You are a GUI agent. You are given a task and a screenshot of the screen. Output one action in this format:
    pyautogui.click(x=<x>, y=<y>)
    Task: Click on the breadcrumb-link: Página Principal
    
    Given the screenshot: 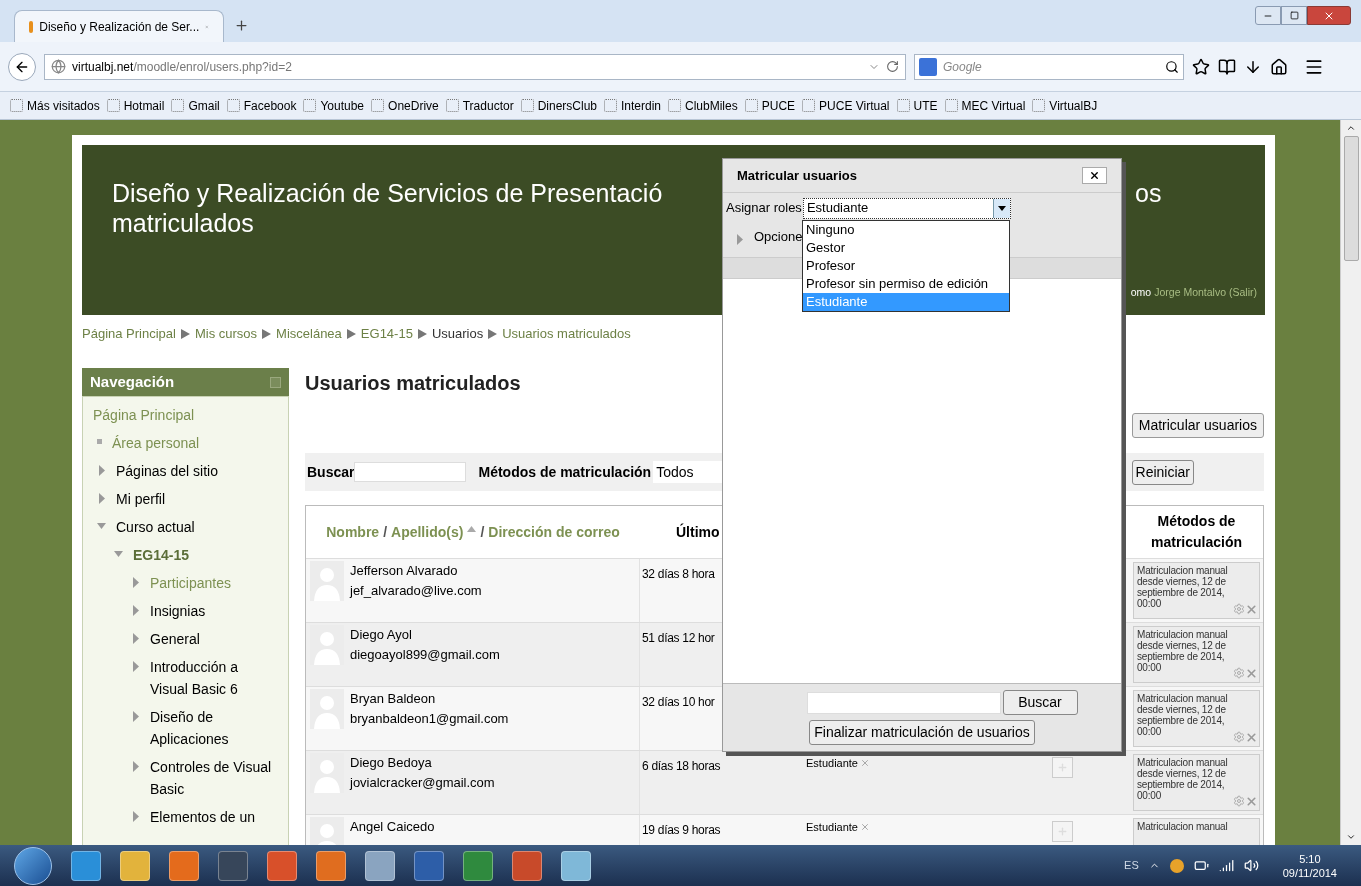 What is the action you would take?
    pyautogui.click(x=129, y=334)
    